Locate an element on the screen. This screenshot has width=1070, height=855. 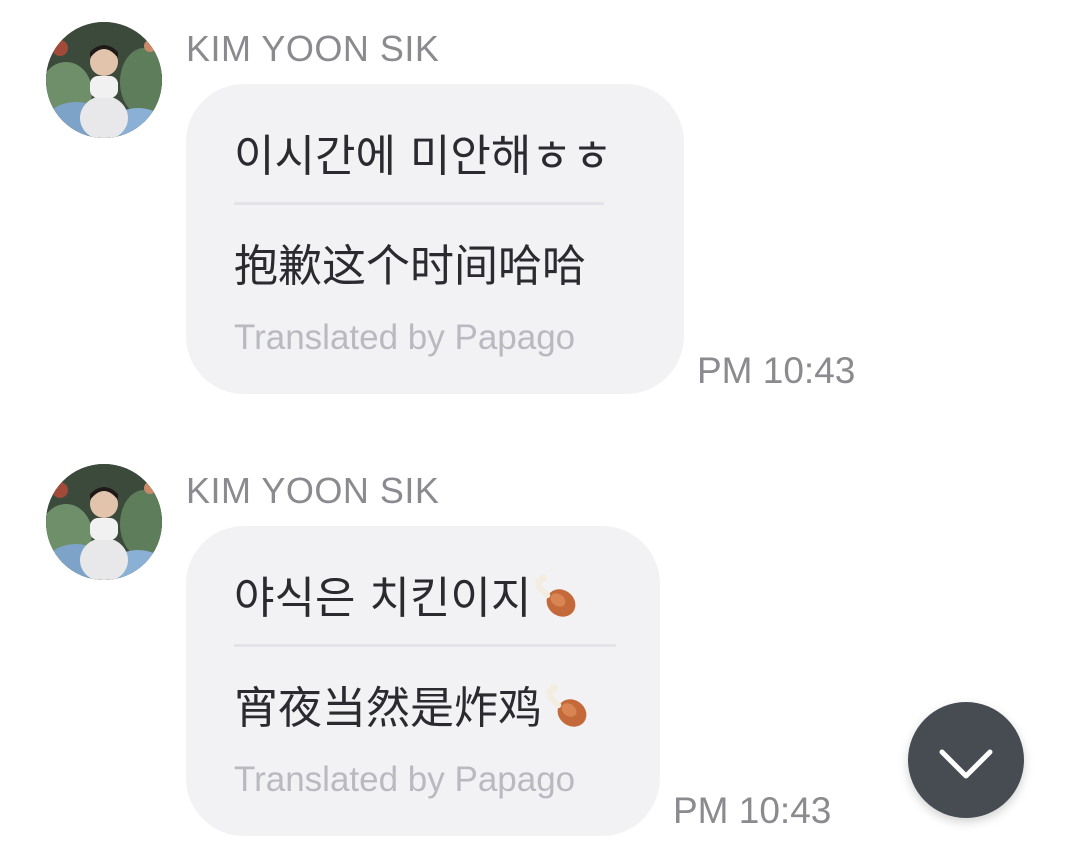
original-text: 야식은 치킨이지 is located at coordinates (383, 598).